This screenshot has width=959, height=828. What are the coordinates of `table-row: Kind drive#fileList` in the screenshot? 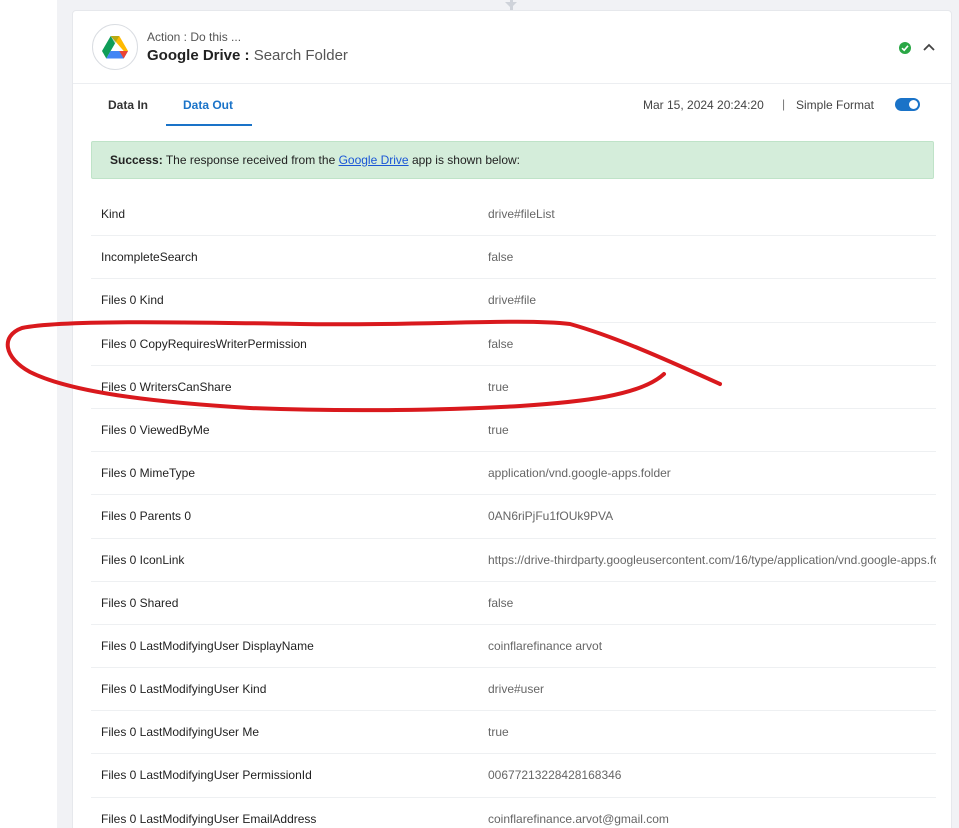 It's located at (513, 215).